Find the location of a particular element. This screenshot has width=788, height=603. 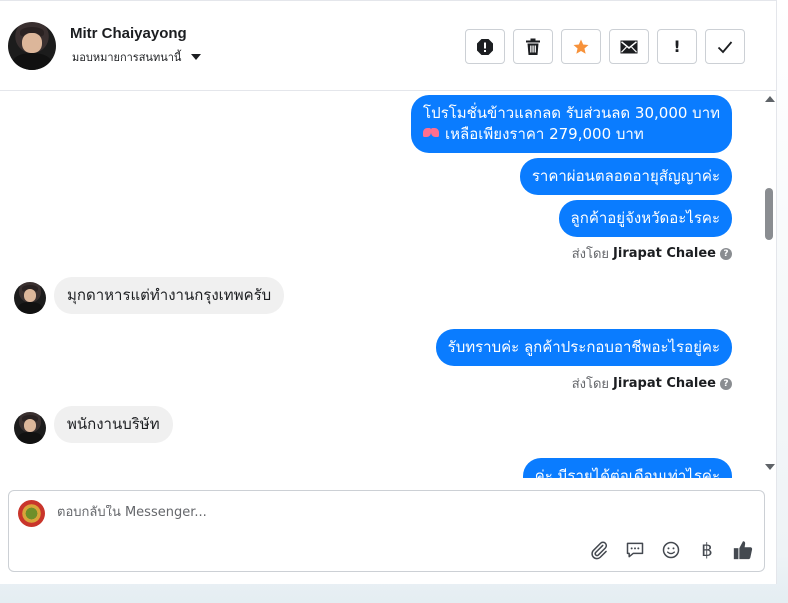

payment-button: ฿ is located at coordinates (707, 550).